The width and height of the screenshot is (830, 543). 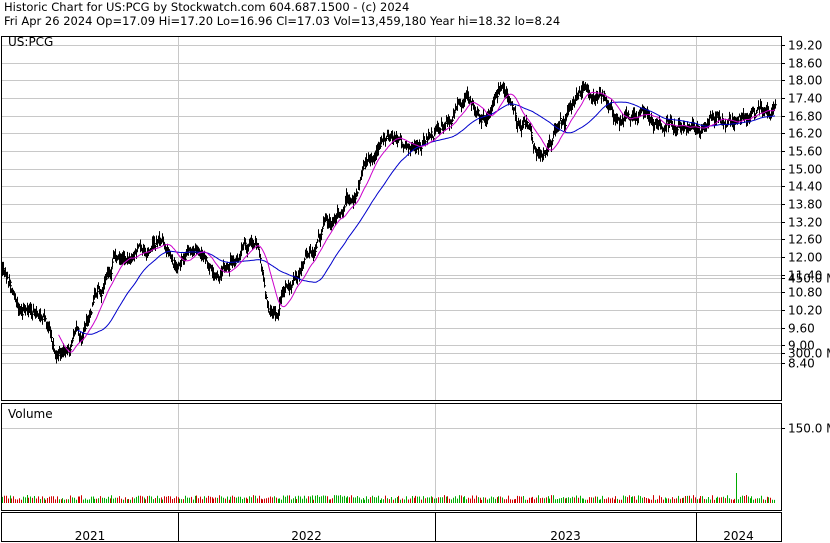 I want to click on year-label: 2022, so click(x=306, y=536).